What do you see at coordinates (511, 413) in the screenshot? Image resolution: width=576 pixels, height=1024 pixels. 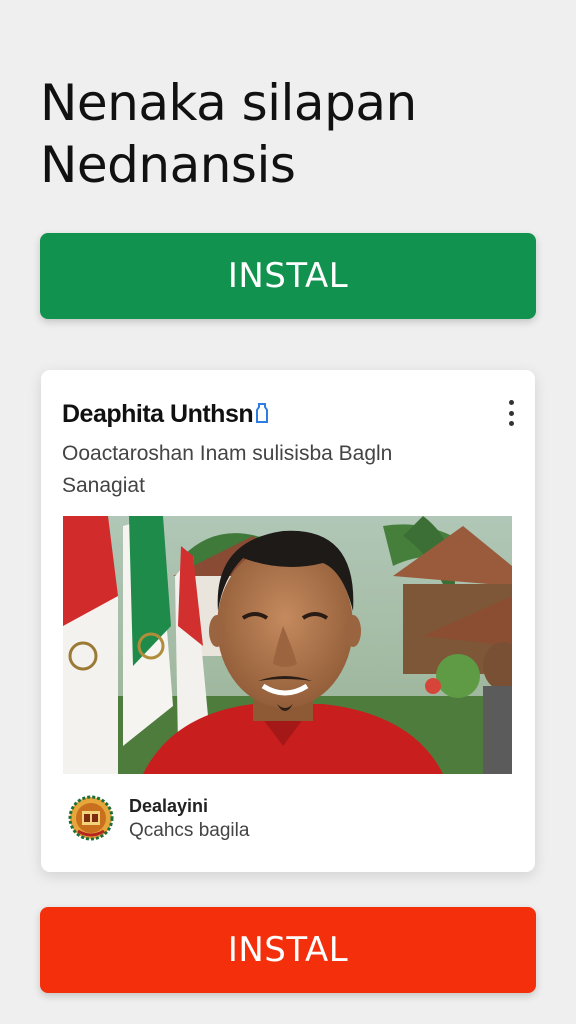 I see `more-vert-icon` at bounding box center [511, 413].